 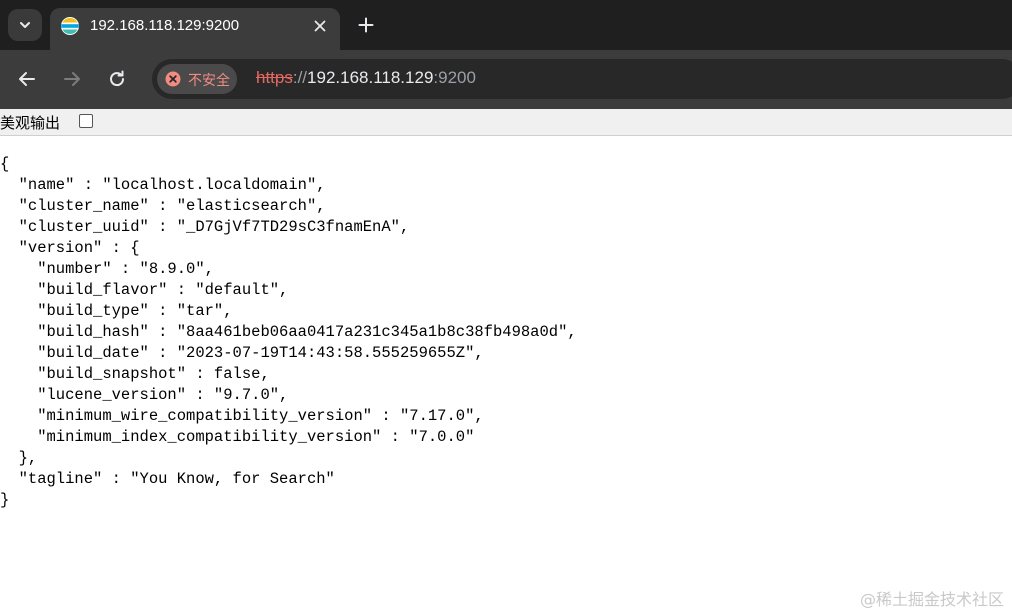 What do you see at coordinates (165, 25) in the screenshot?
I see `tab-title: 192.168.118.129:9200` at bounding box center [165, 25].